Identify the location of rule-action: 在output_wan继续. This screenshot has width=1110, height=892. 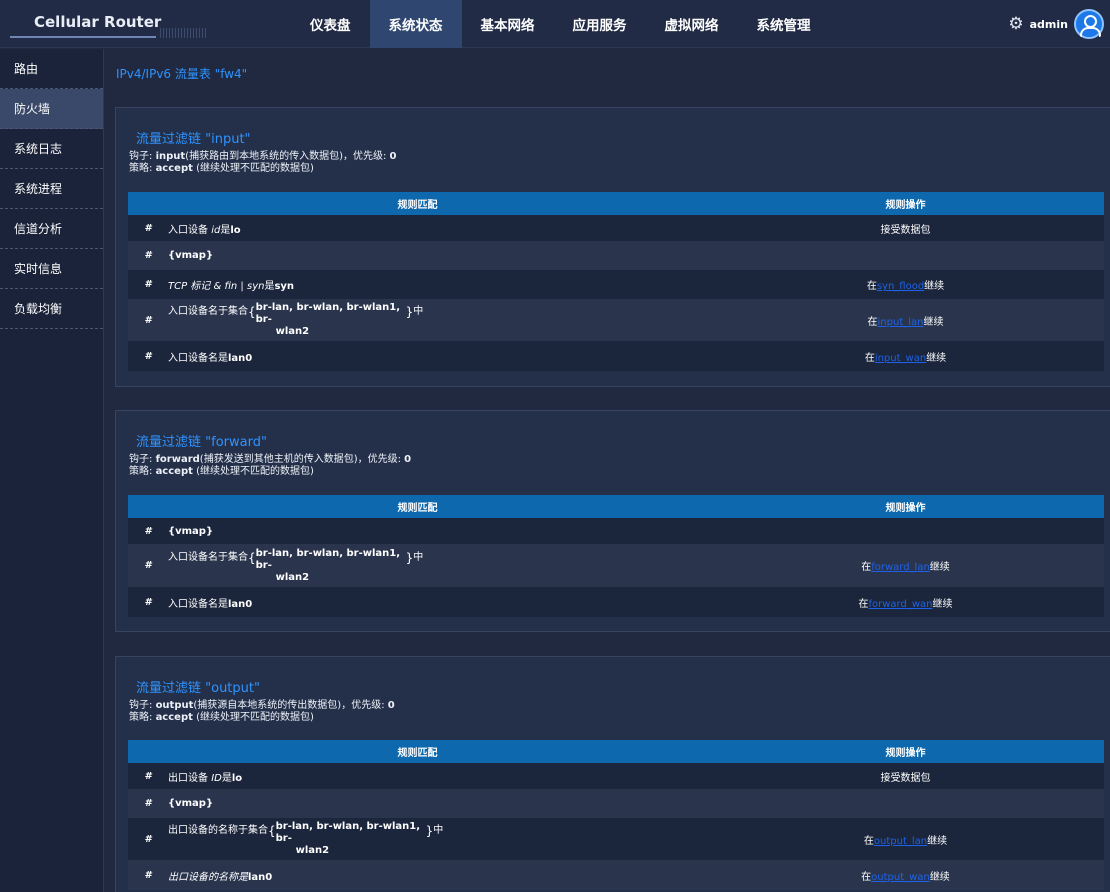
(905, 877).